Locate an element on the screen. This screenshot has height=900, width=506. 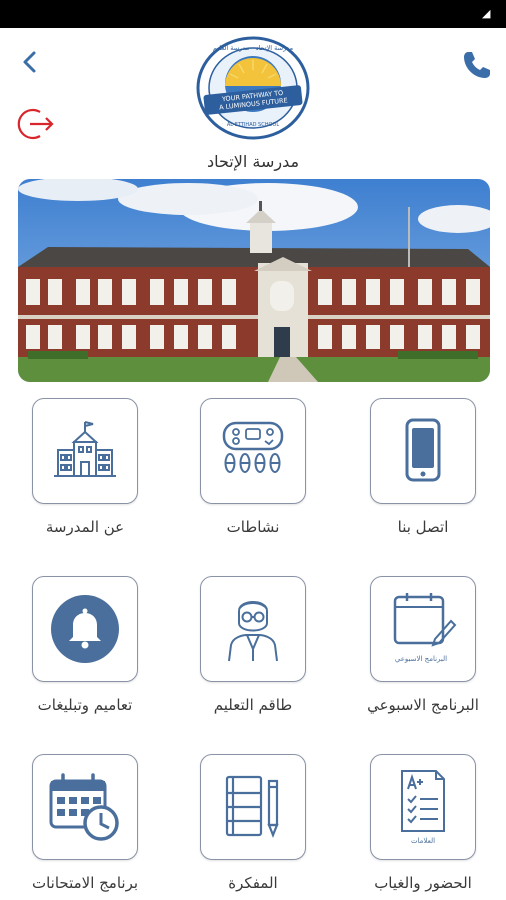
phone-icon is located at coordinates (477, 65).